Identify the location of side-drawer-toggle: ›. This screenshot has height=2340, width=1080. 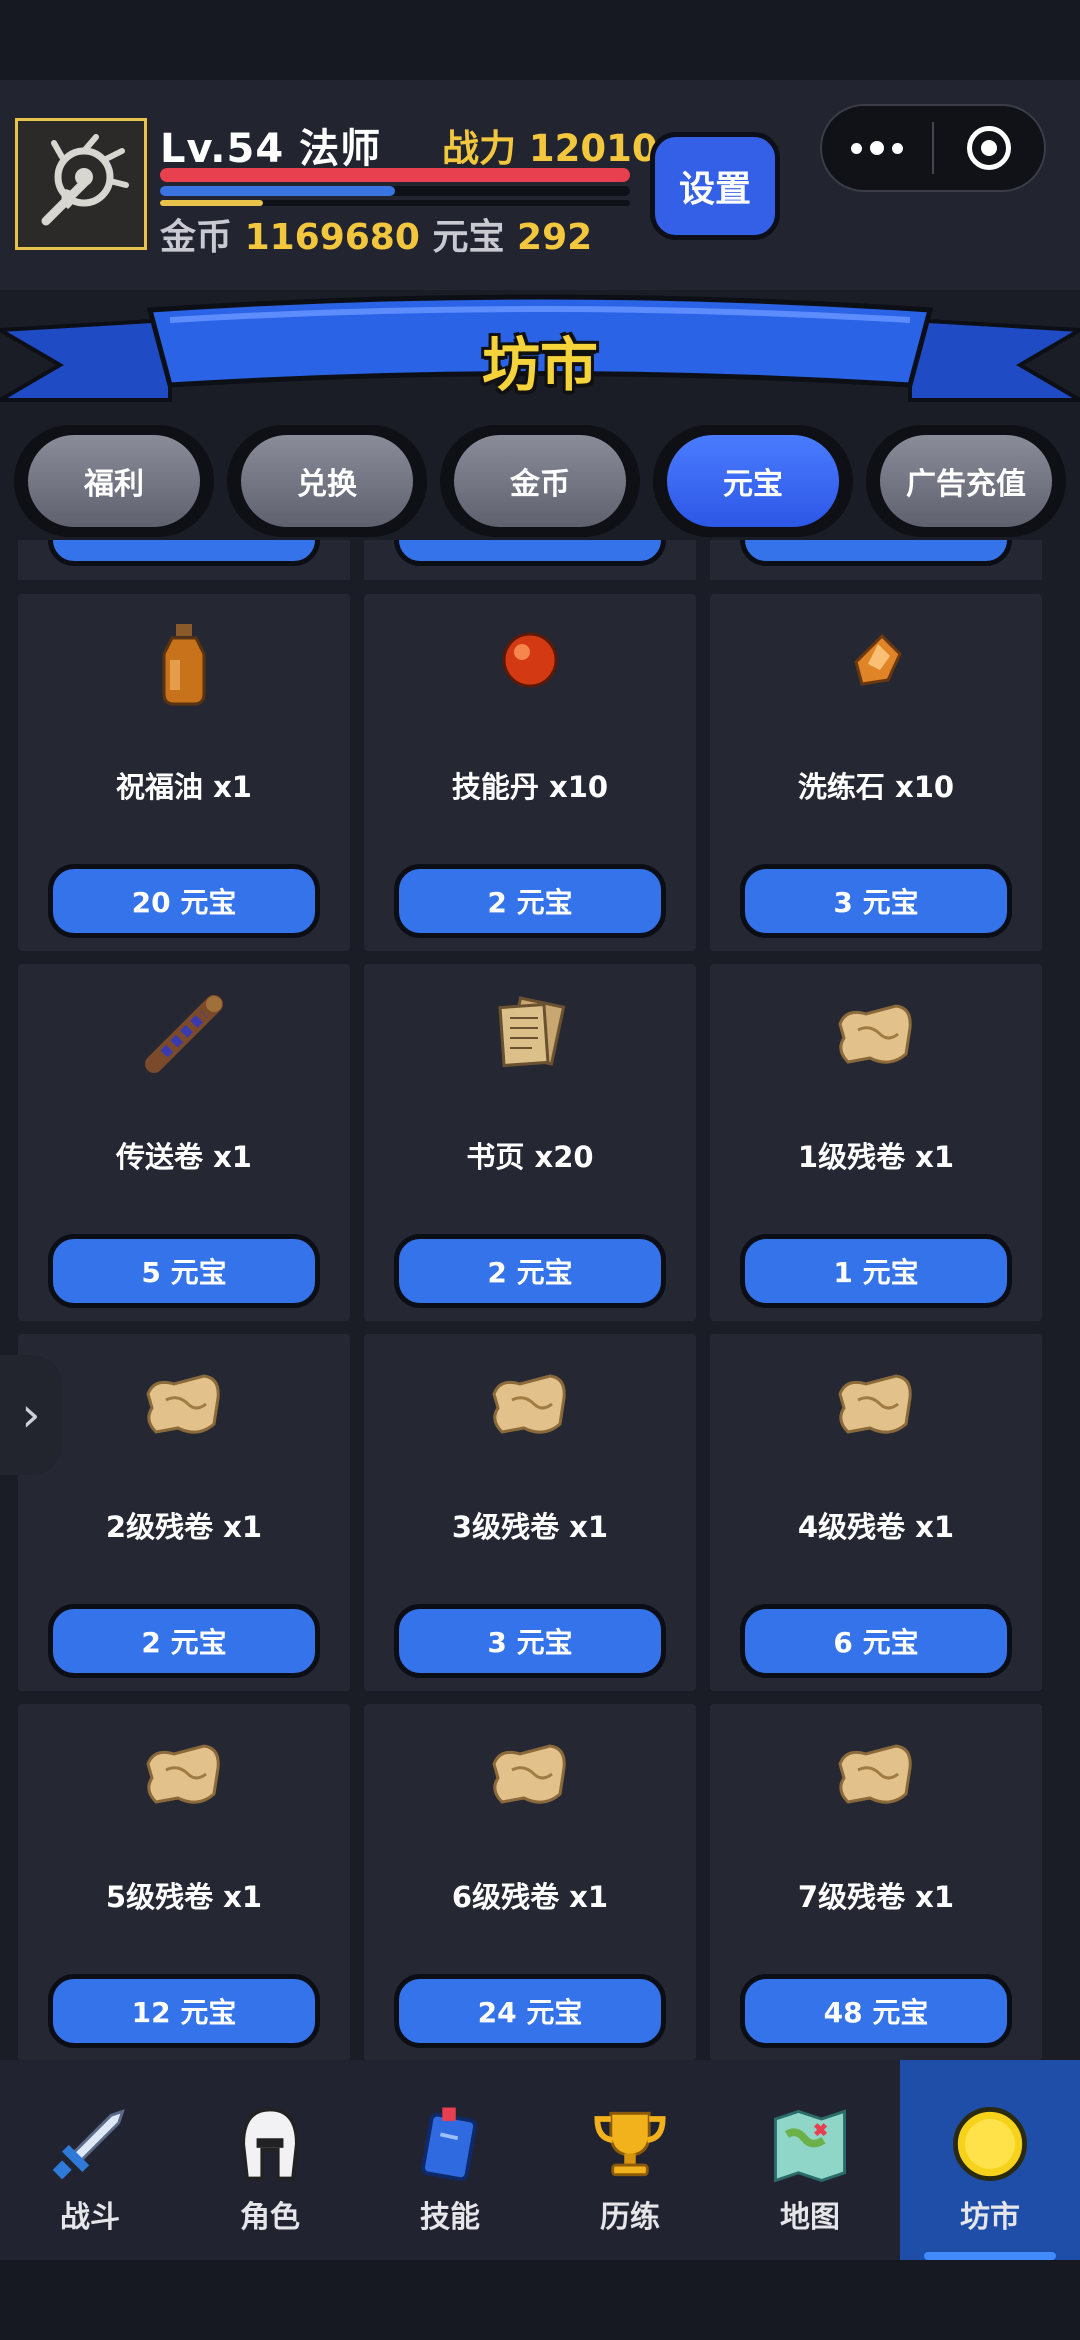
(31, 1415).